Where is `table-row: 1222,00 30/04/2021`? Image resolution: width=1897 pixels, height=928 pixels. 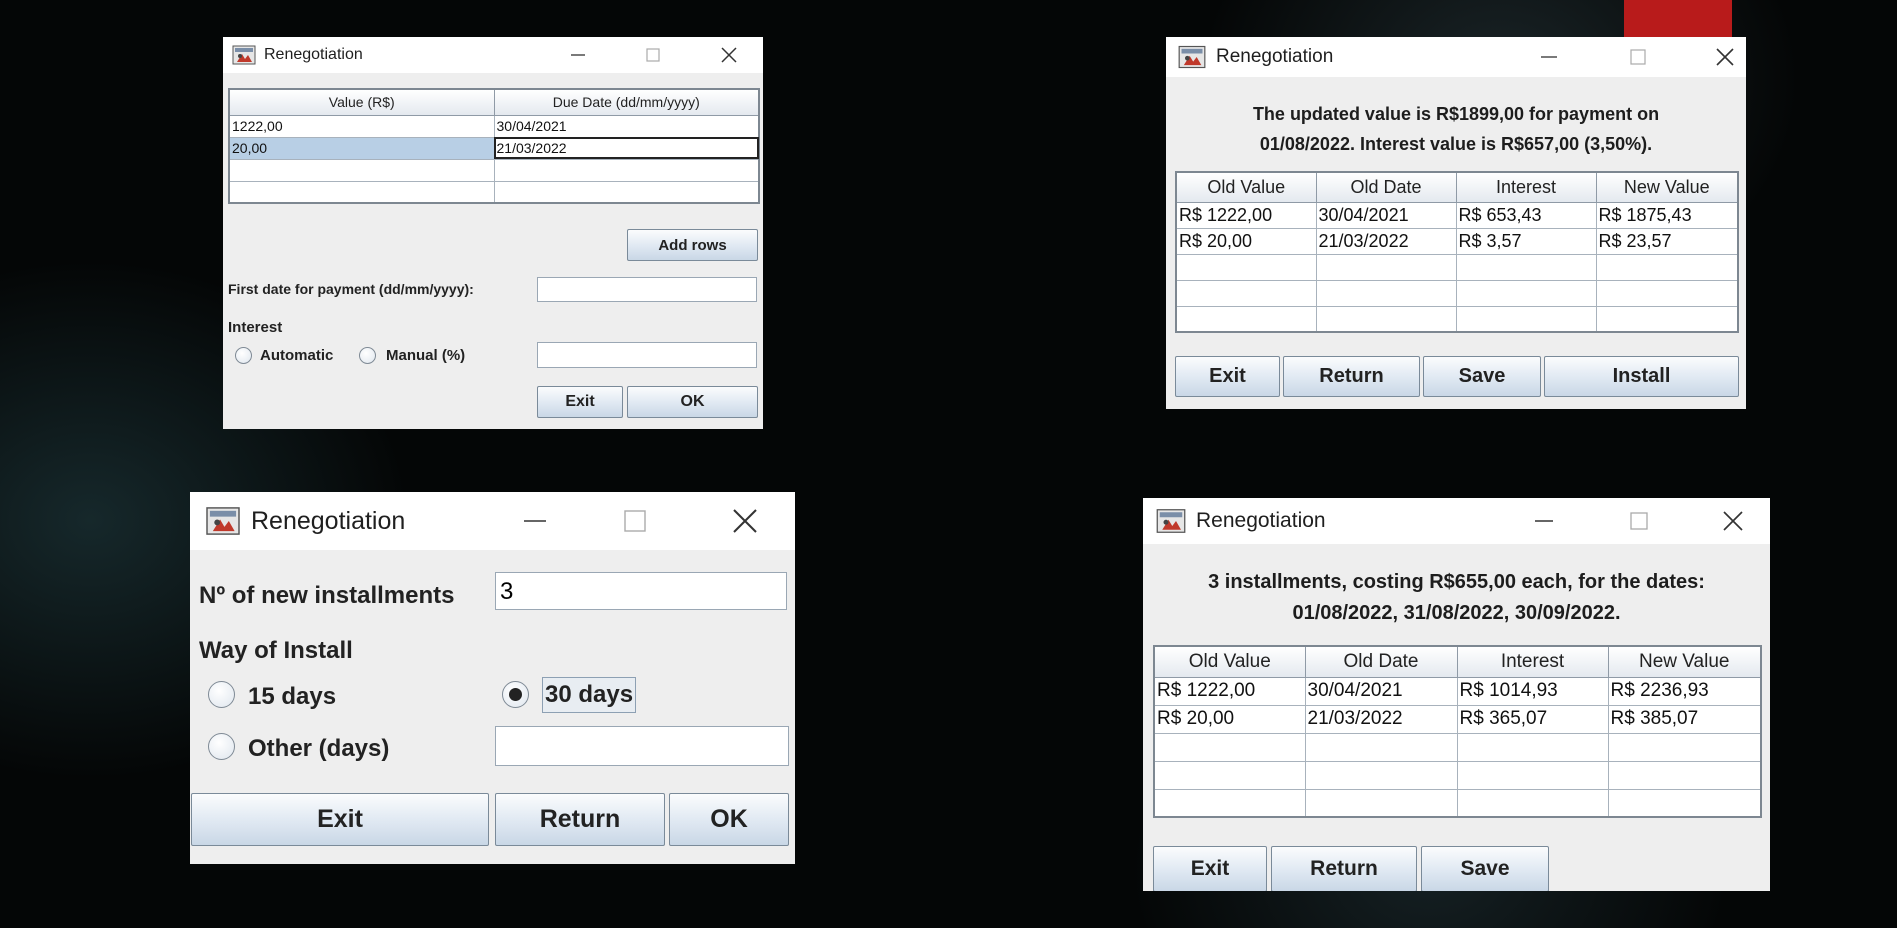
table-row: 1222,00 30/04/2021 is located at coordinates (494, 126).